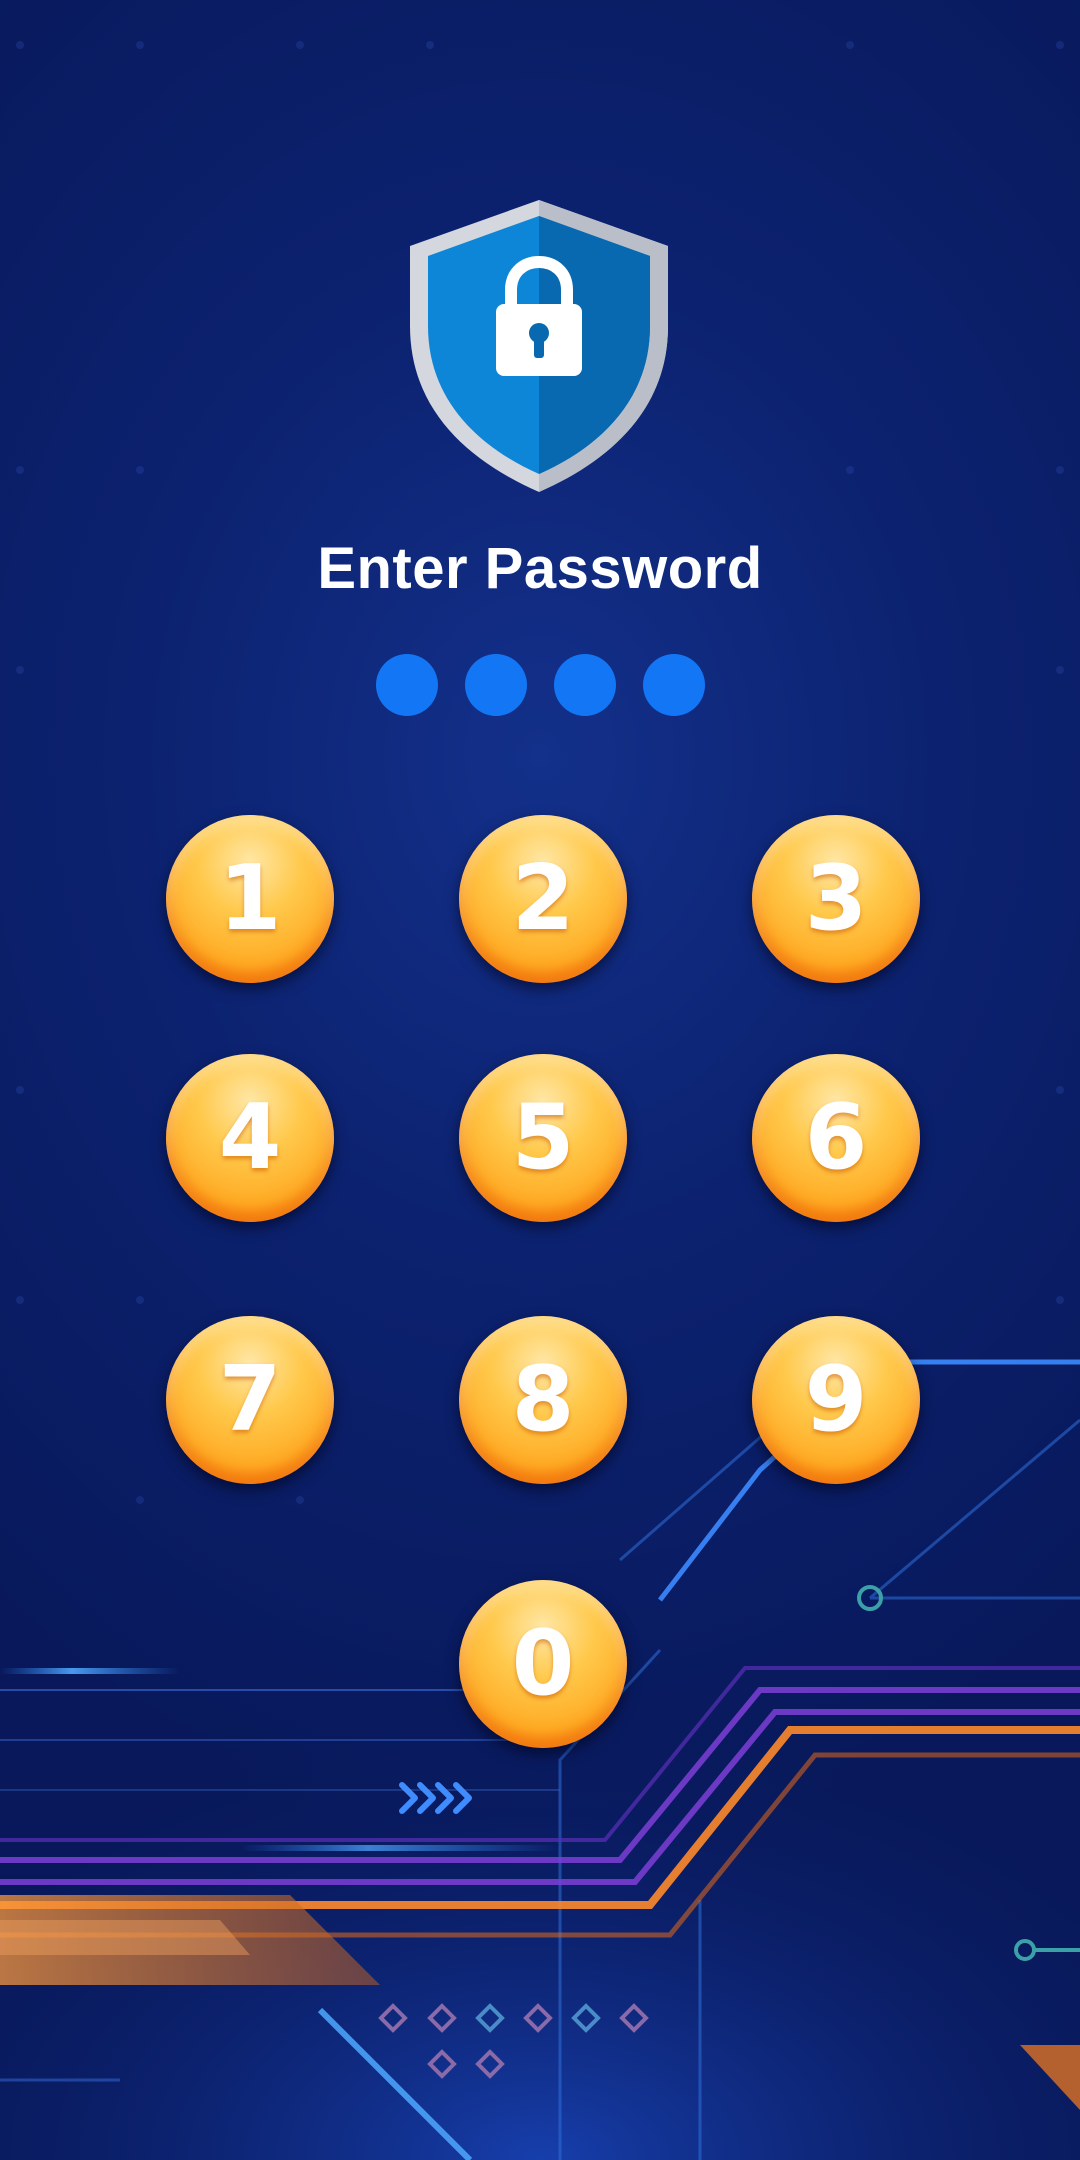 The height and width of the screenshot is (2160, 1080). Describe the element at coordinates (543, 1400) in the screenshot. I see `key-8-button: 8` at that location.